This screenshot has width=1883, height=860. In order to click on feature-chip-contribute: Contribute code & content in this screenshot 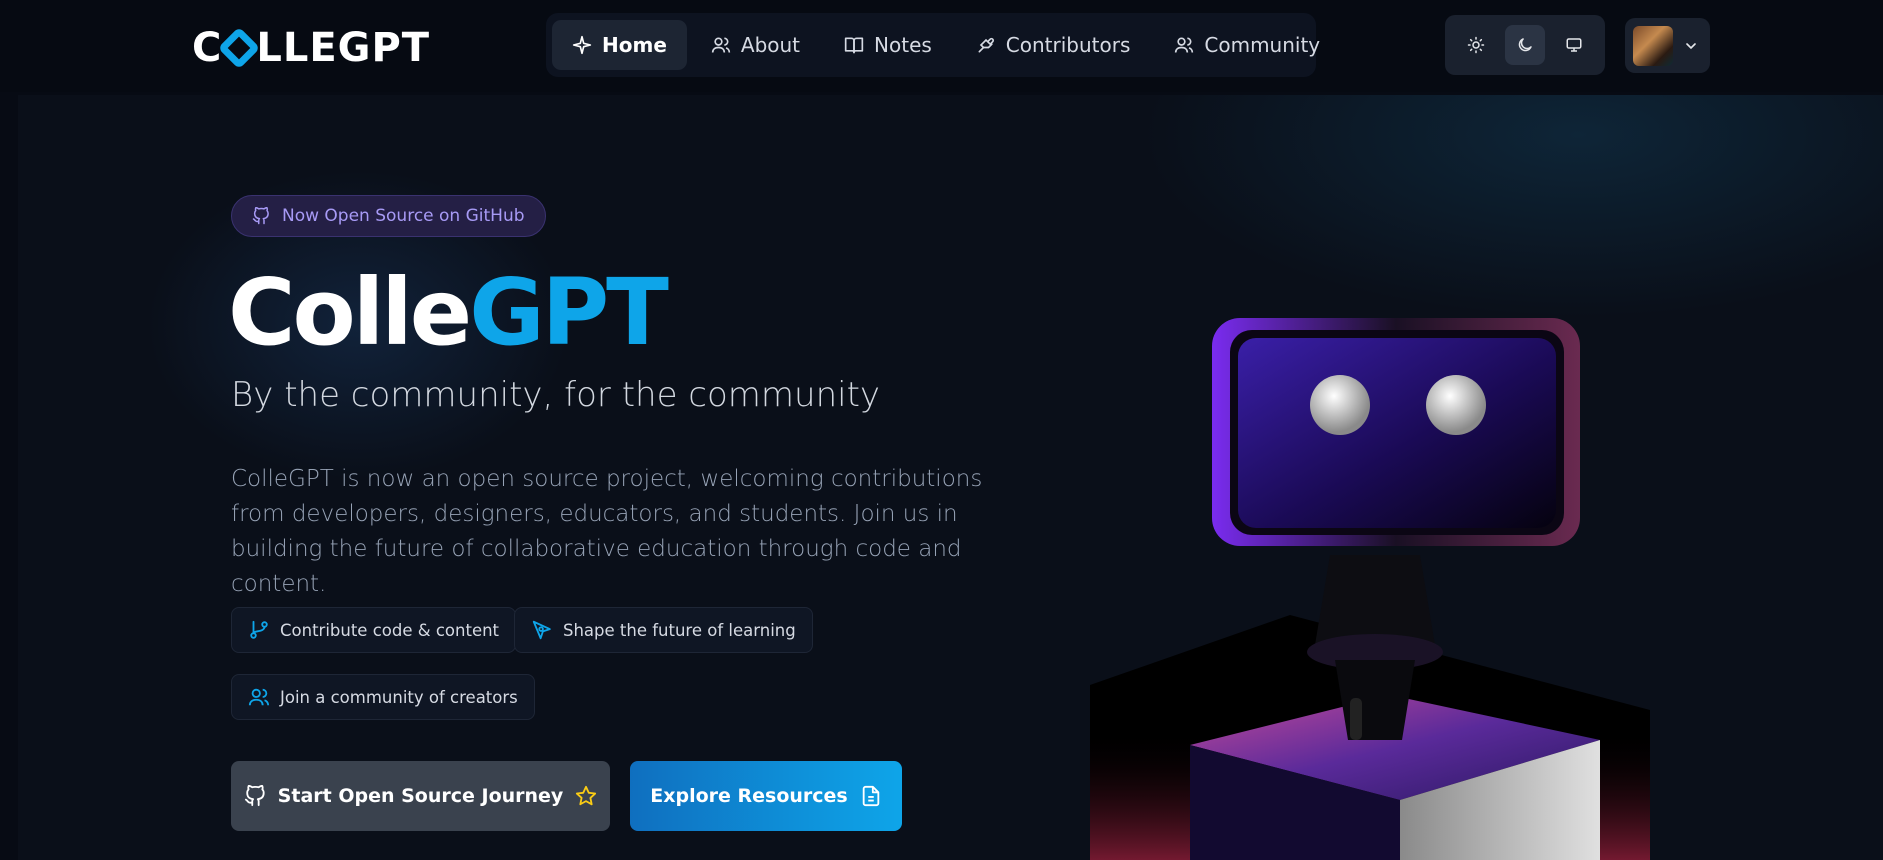, I will do `click(374, 630)`.